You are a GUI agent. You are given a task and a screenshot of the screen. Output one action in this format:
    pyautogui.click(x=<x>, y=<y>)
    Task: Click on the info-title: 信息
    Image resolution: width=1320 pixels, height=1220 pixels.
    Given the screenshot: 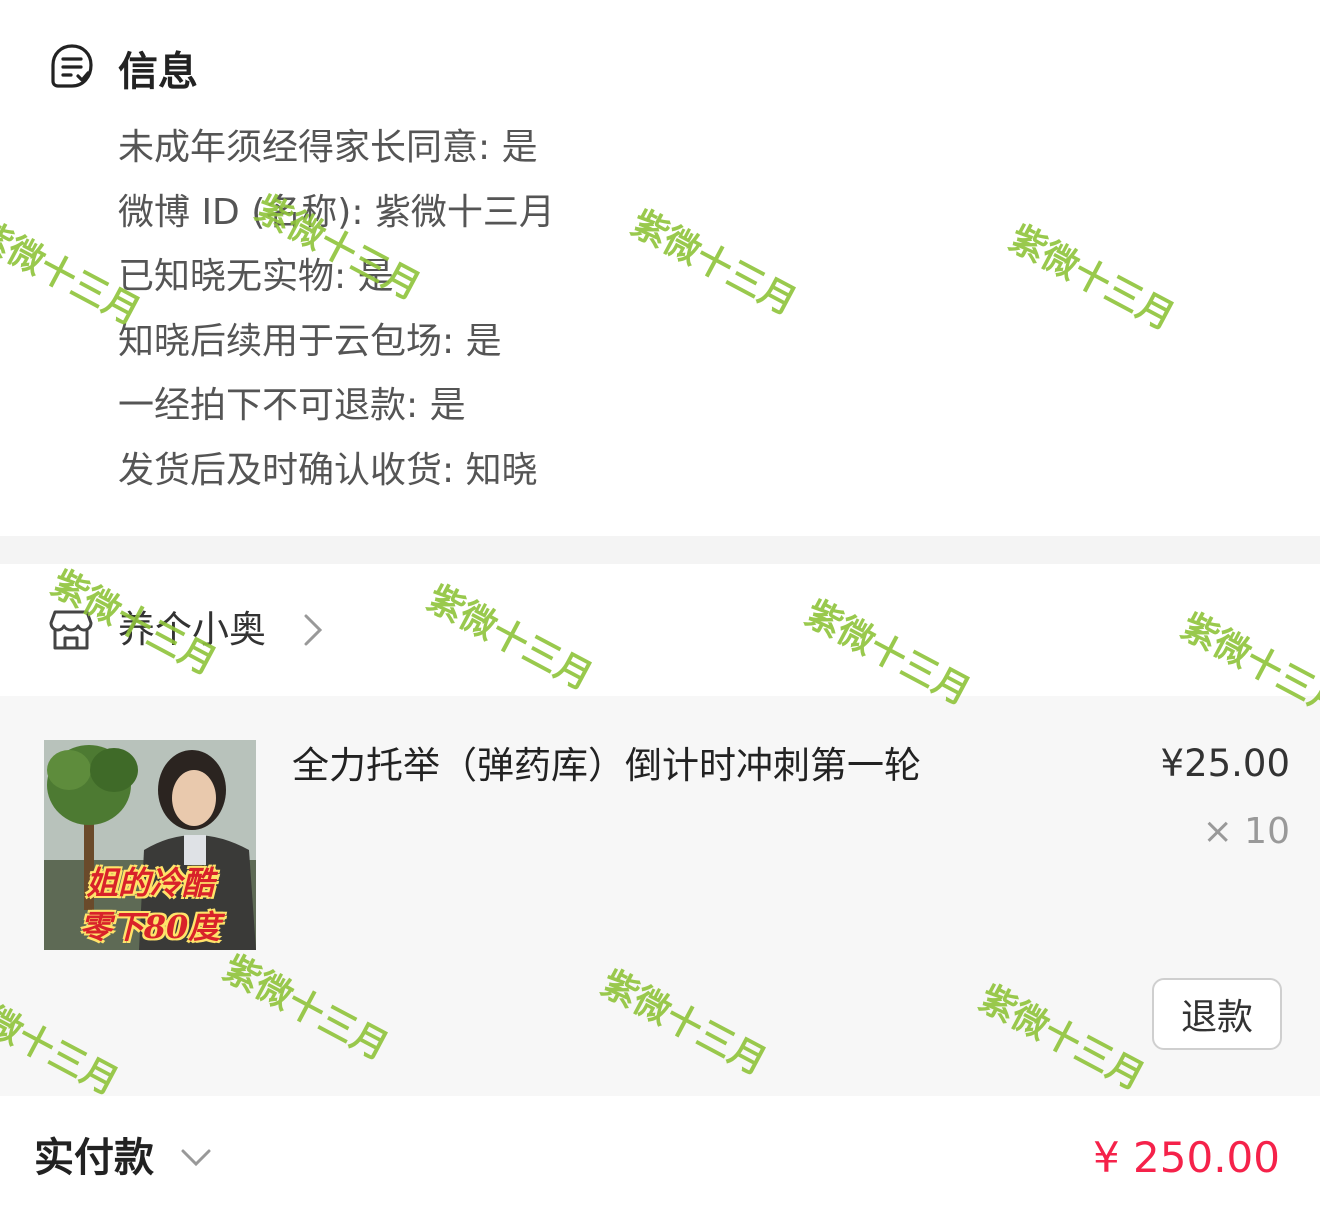 What is the action you would take?
    pyautogui.click(x=158, y=72)
    